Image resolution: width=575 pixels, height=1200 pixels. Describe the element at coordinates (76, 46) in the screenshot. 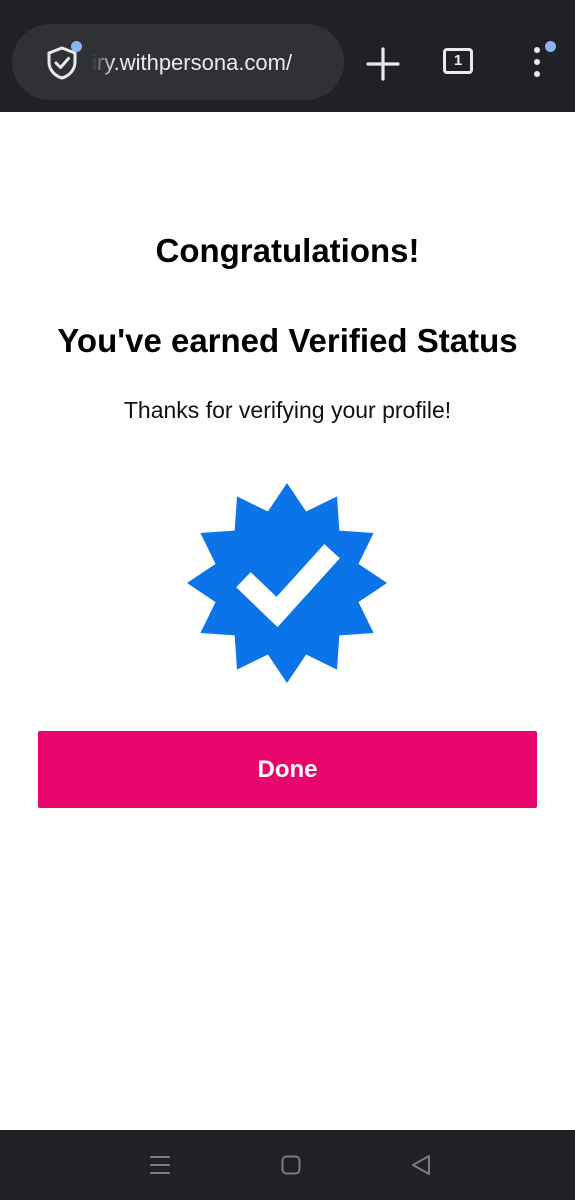

I see `security-notification-dot` at that location.